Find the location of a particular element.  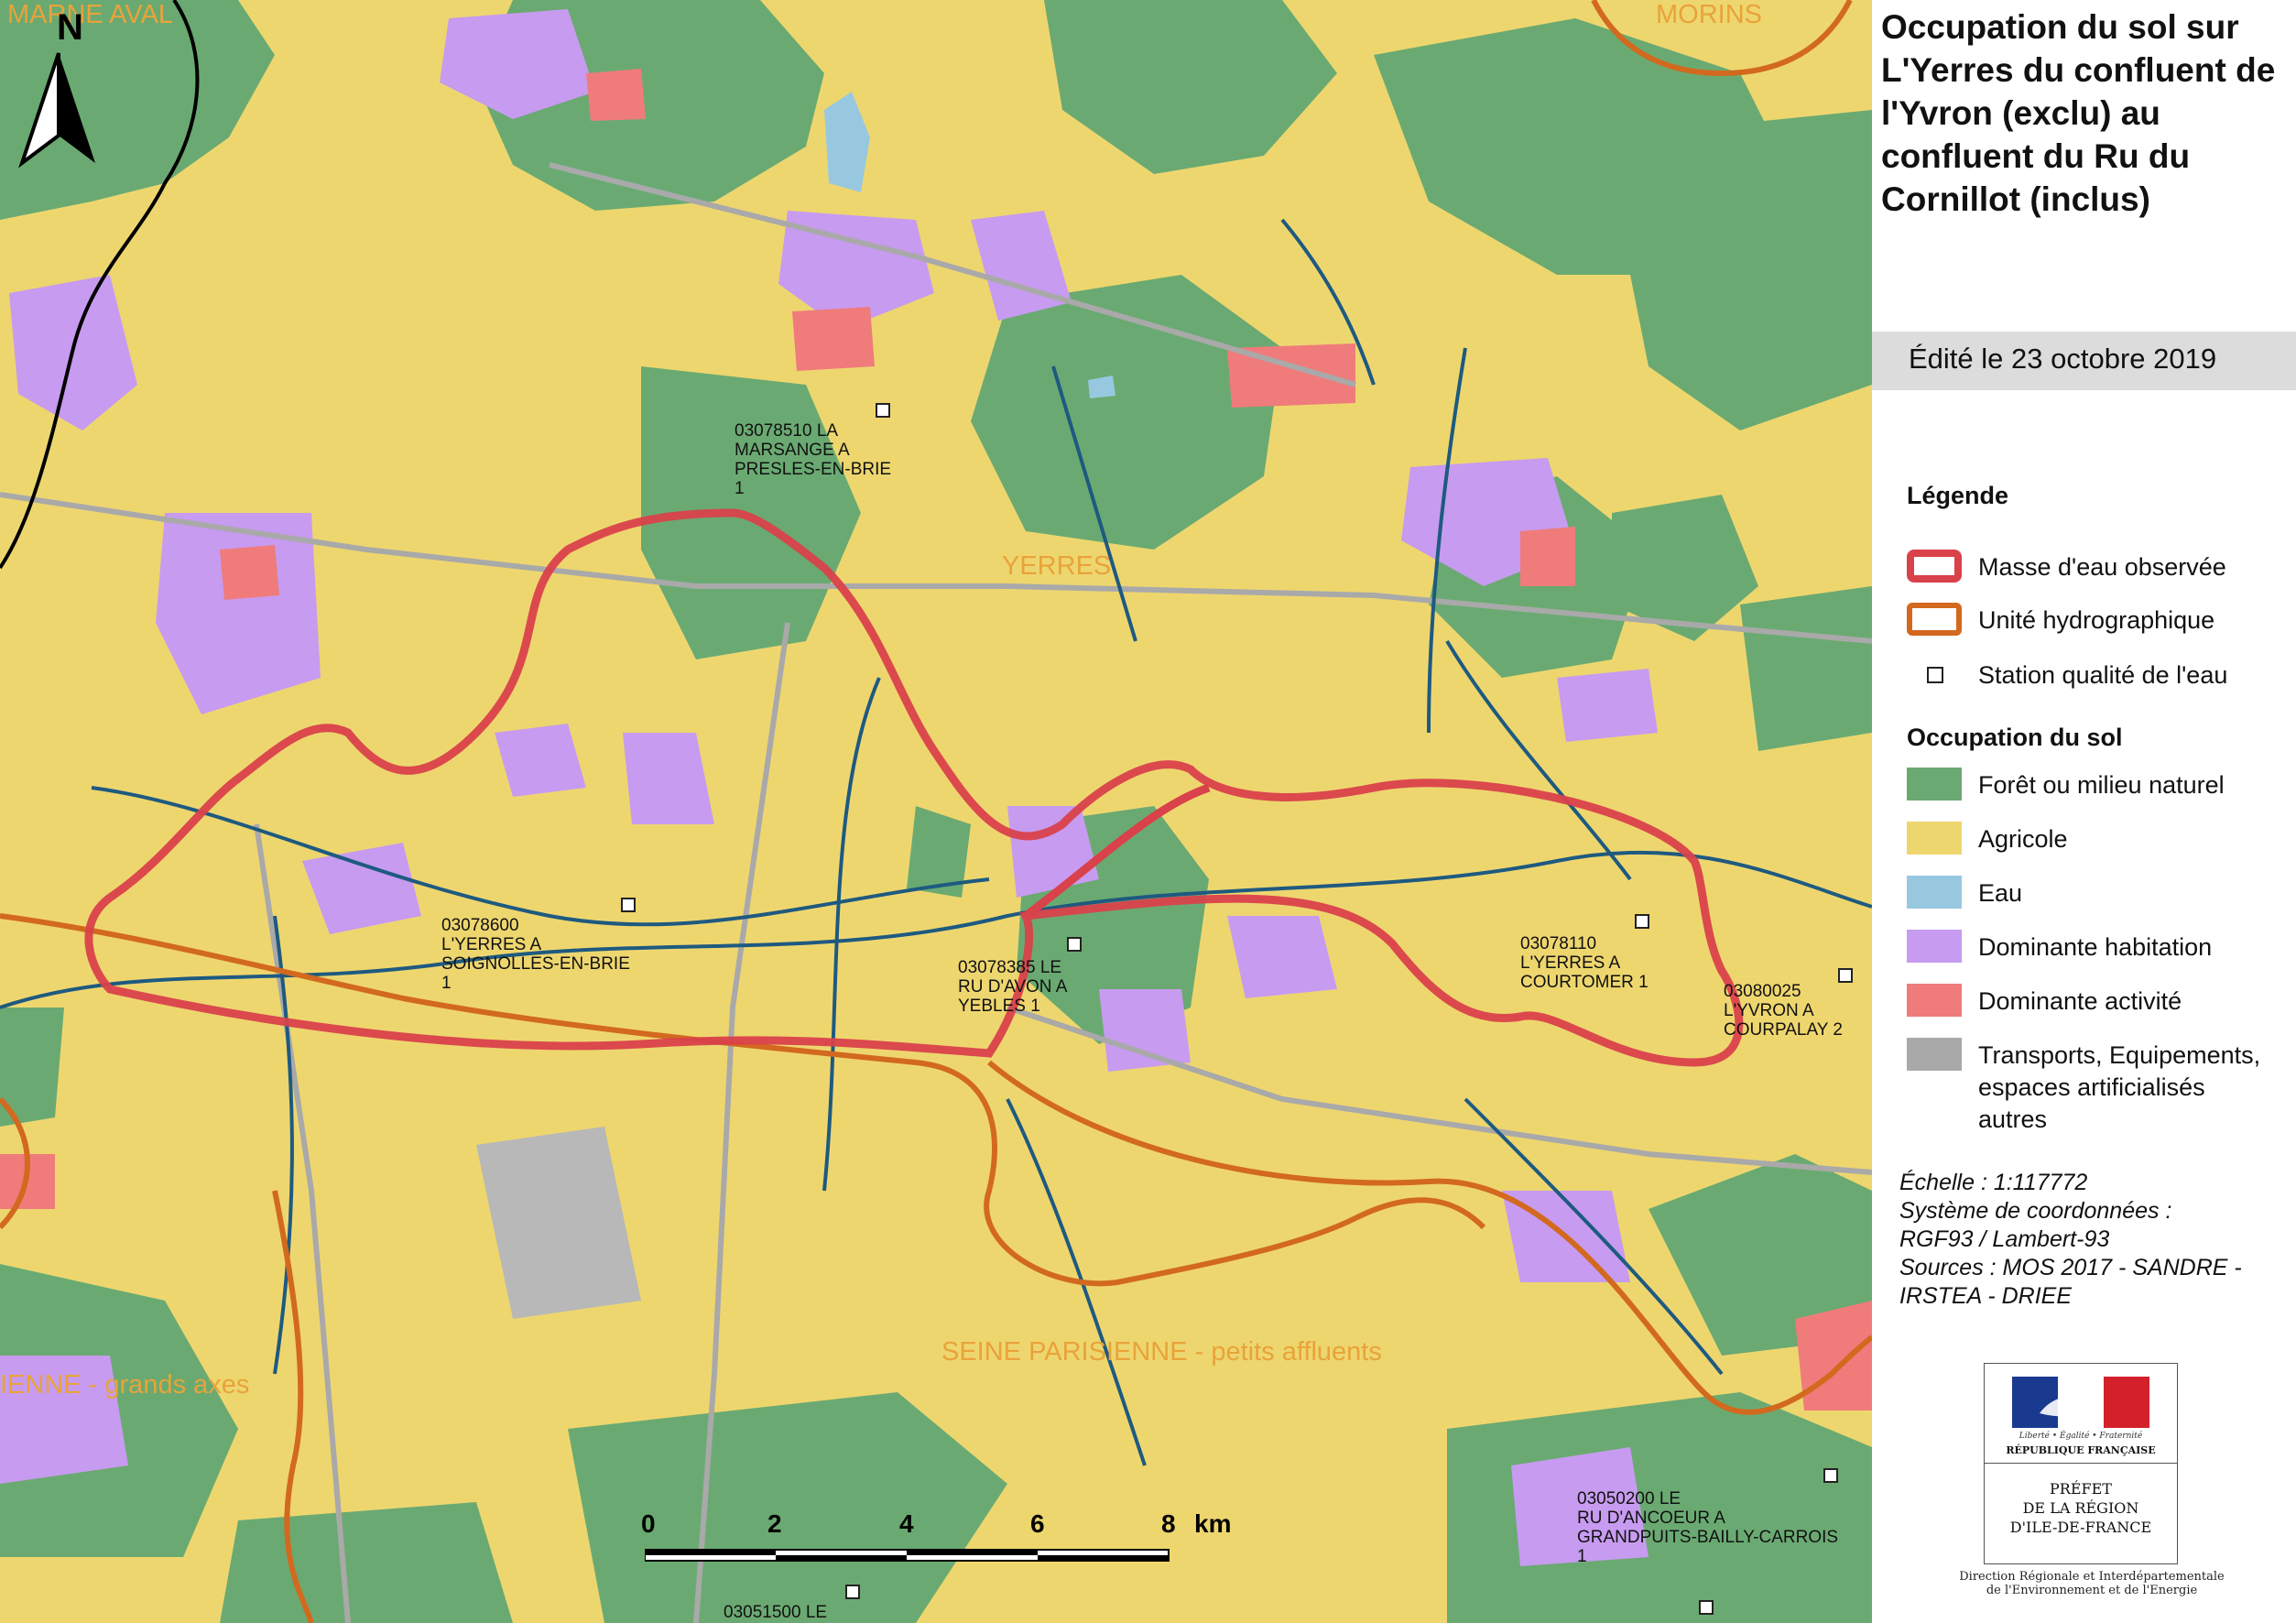

meta-line: Sources : MOS 2017 - SANDRE - is located at coordinates (2070, 1267).